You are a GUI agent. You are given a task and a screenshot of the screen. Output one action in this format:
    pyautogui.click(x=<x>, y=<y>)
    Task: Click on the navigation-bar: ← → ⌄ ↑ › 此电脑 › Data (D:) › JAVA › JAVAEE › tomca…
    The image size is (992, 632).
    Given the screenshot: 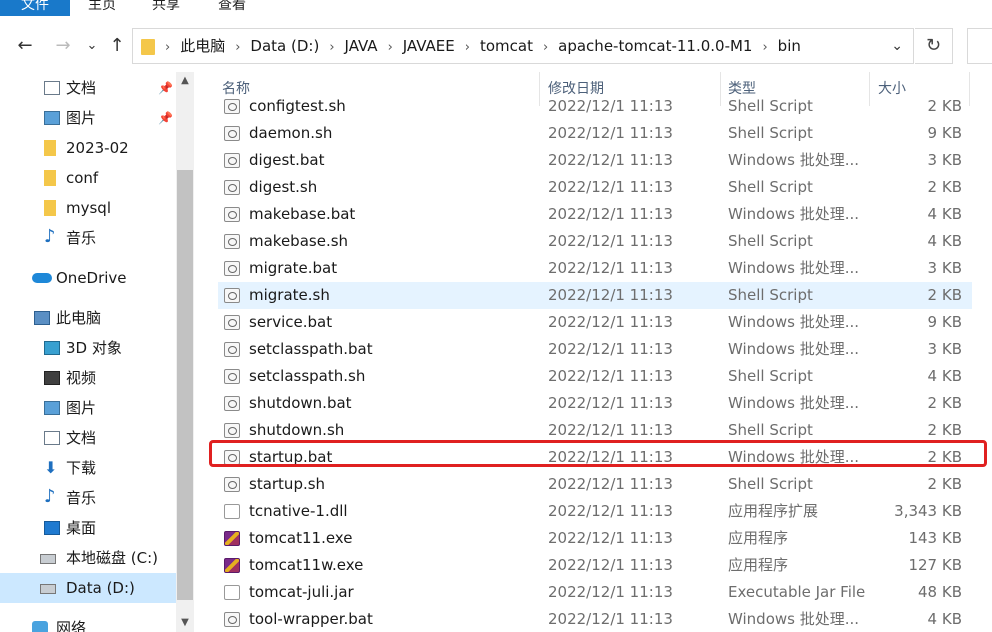 What is the action you would take?
    pyautogui.click(x=496, y=46)
    